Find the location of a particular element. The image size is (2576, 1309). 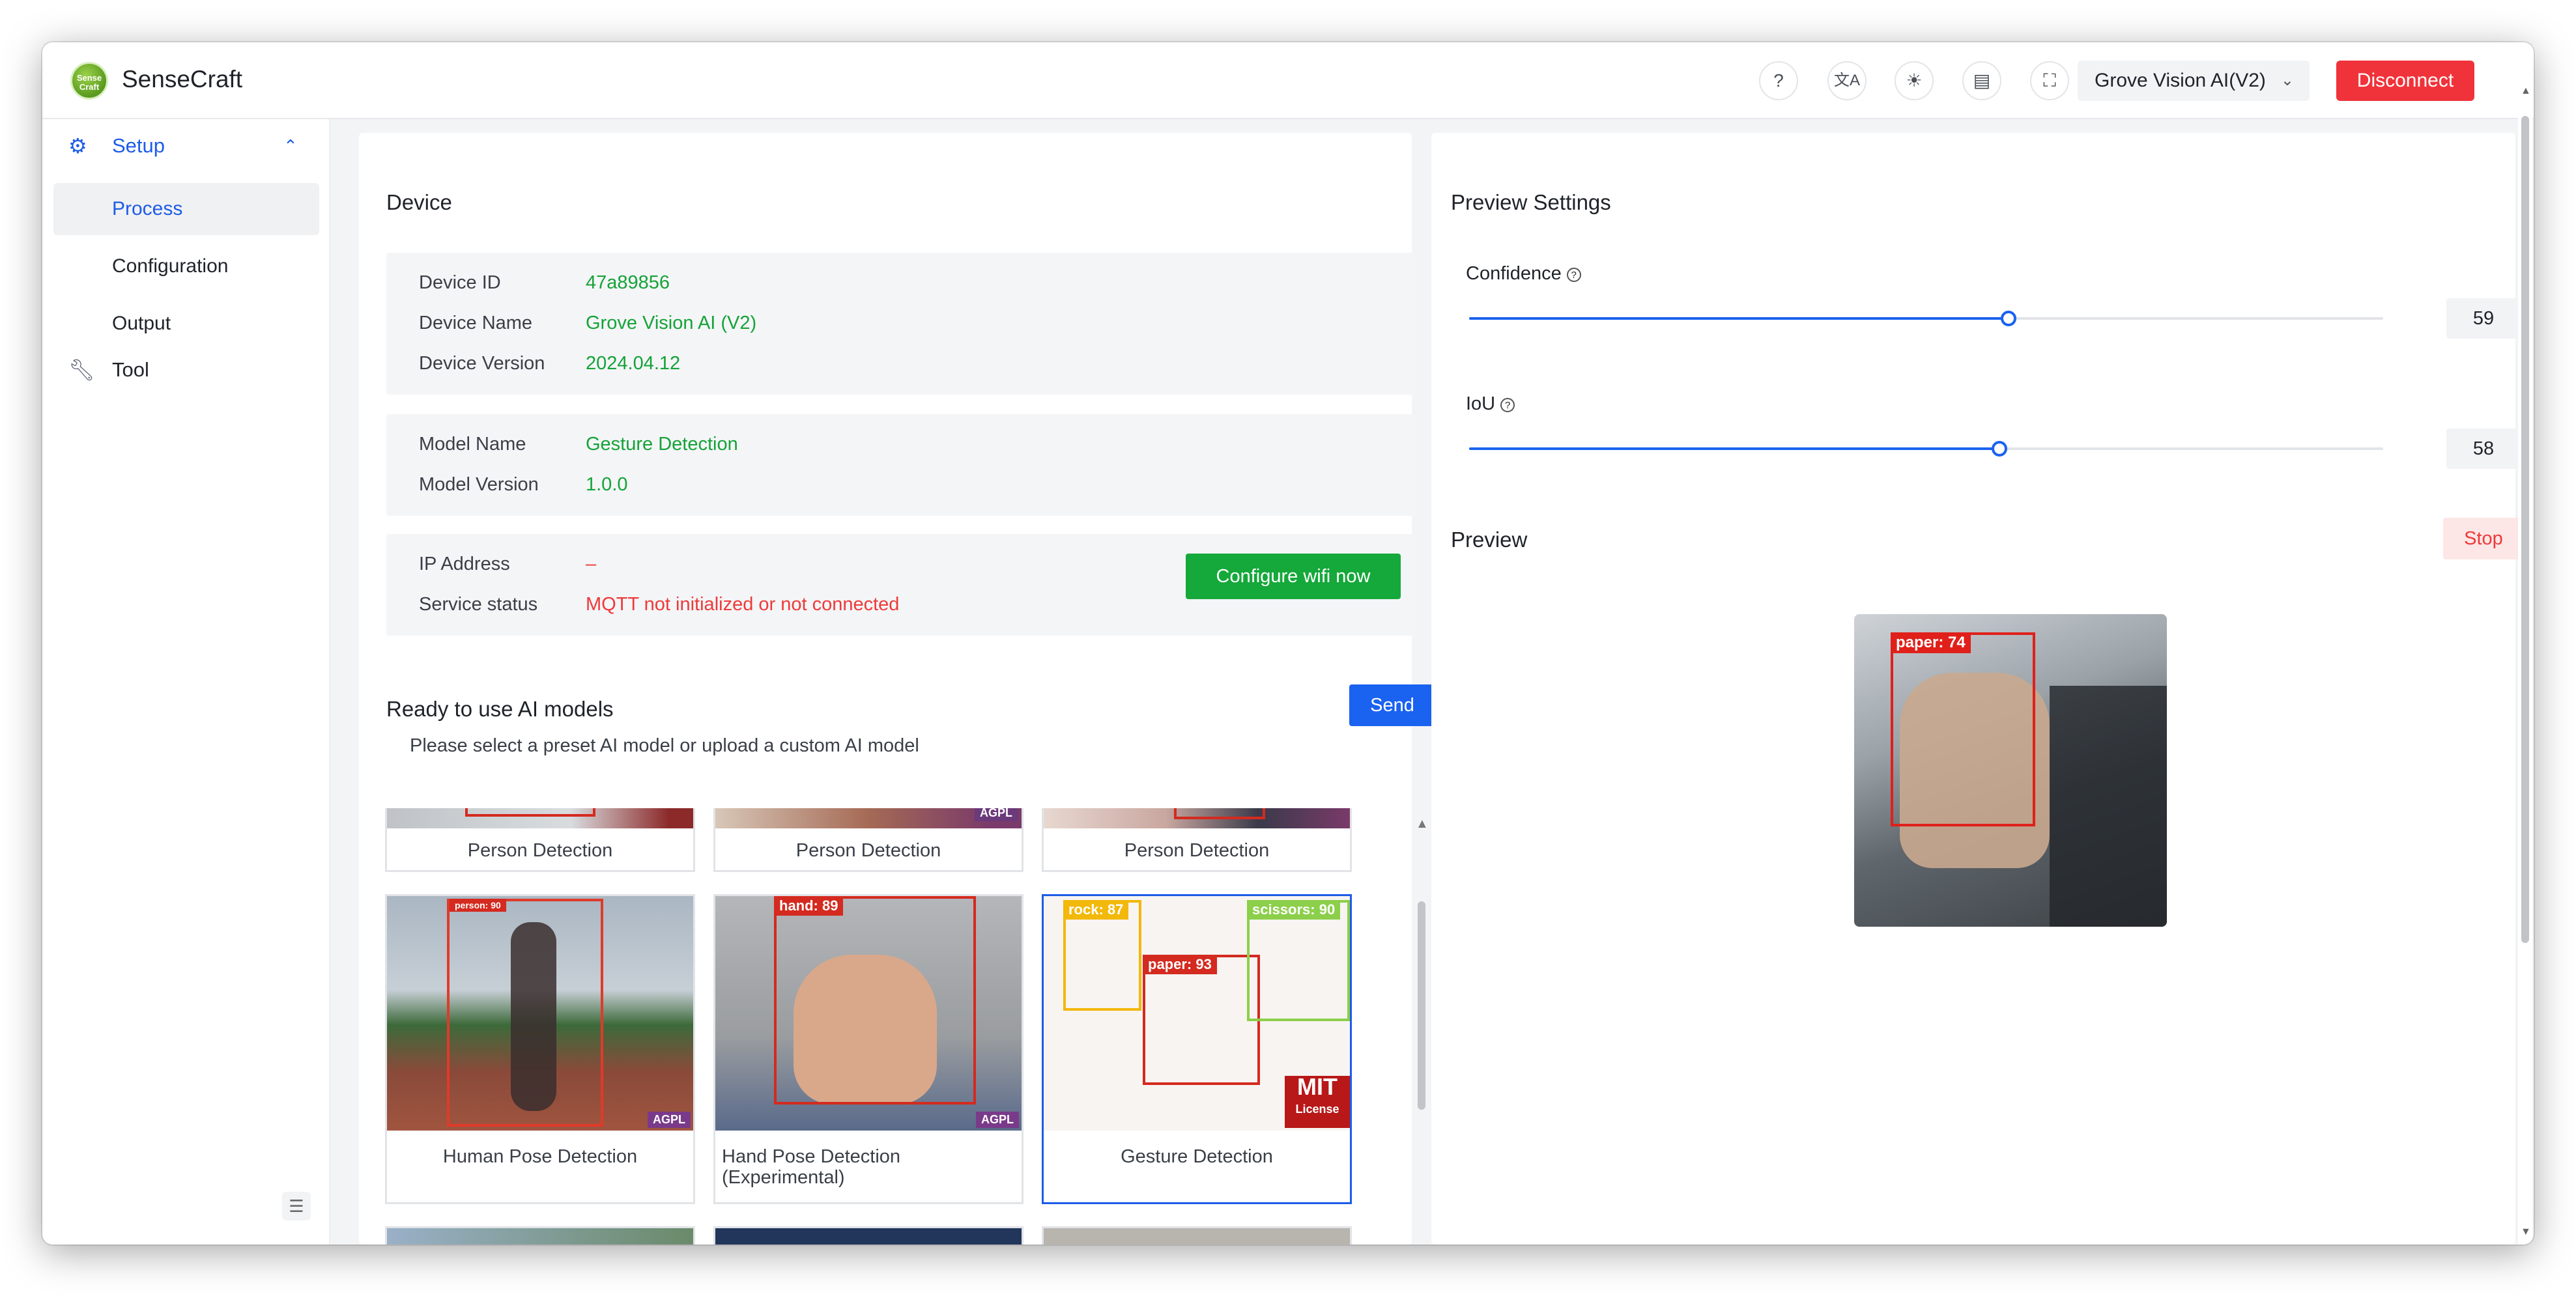

stop-button: Stop is located at coordinates (2483, 538).